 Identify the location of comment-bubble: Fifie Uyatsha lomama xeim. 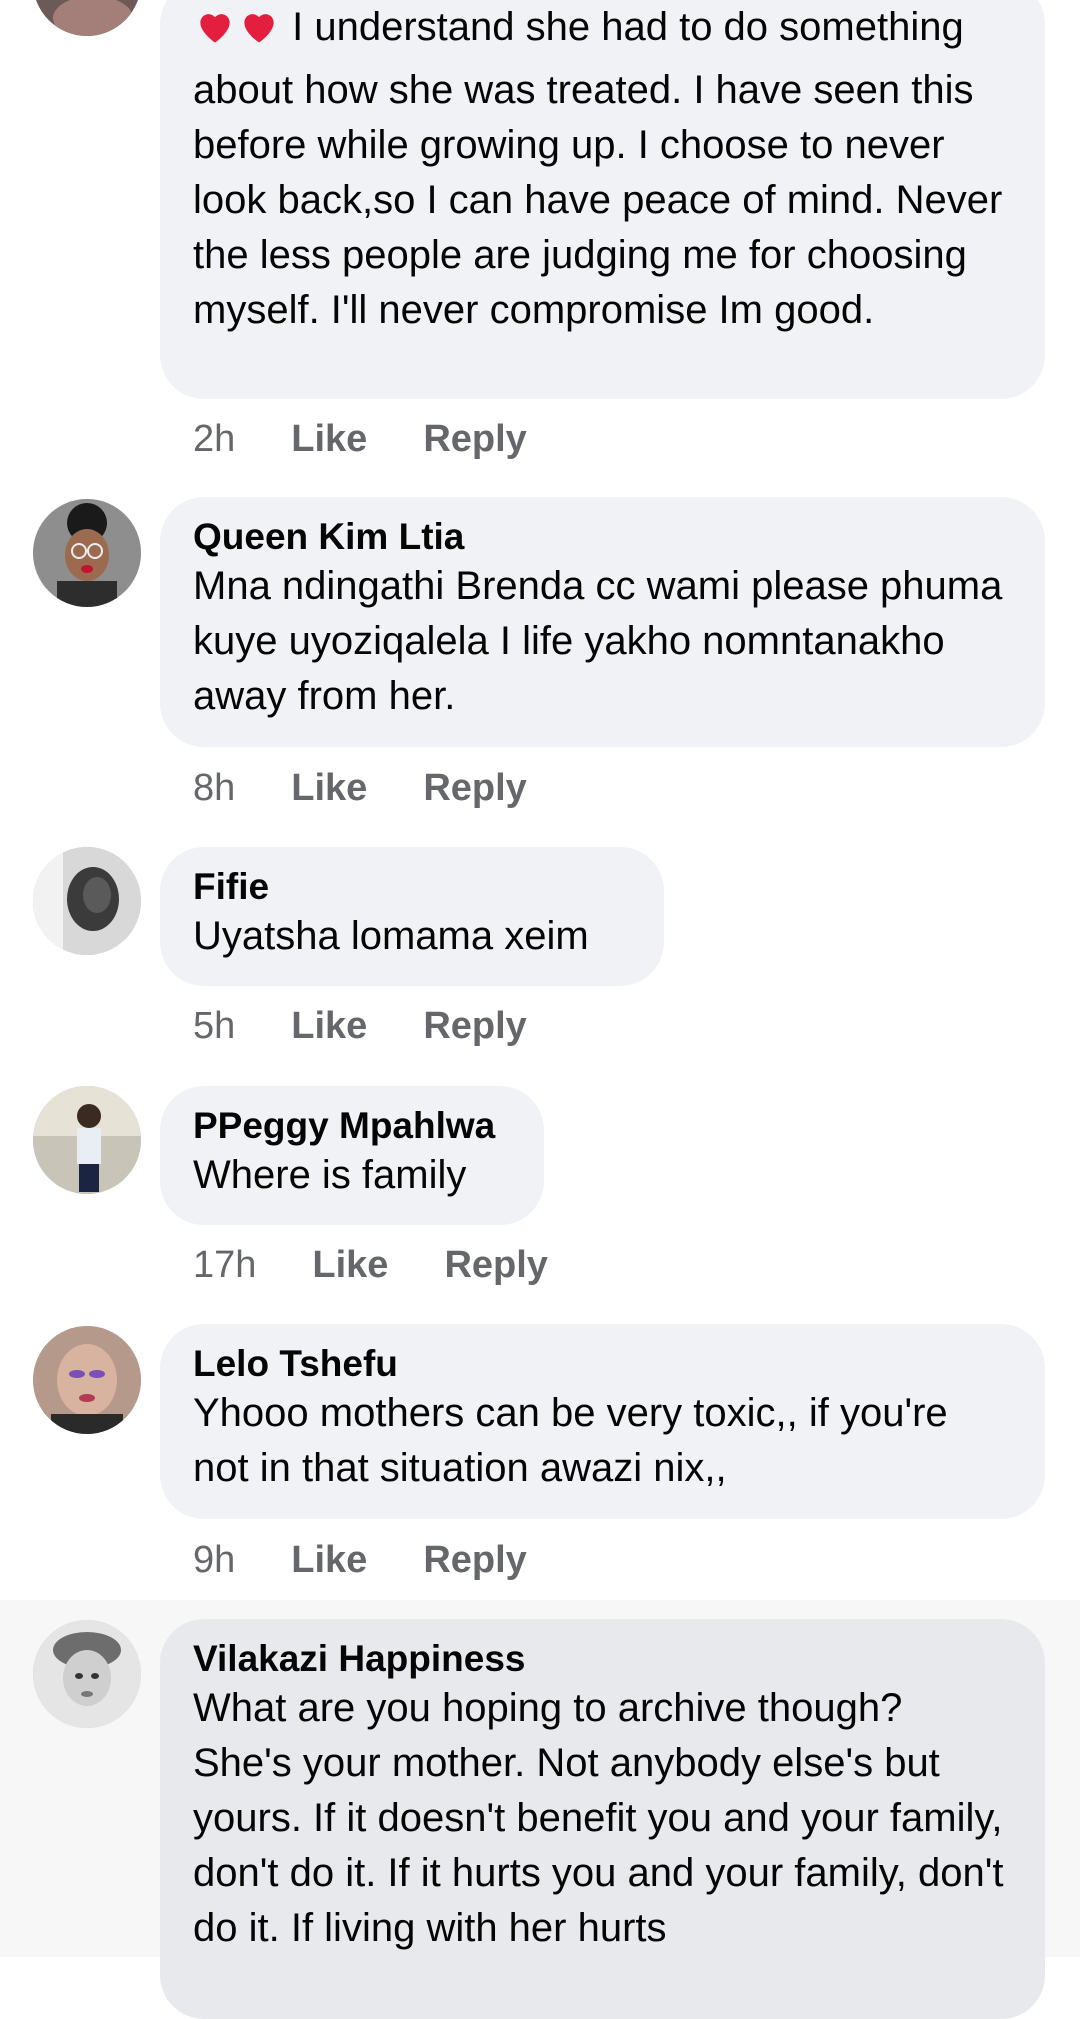
(412, 916).